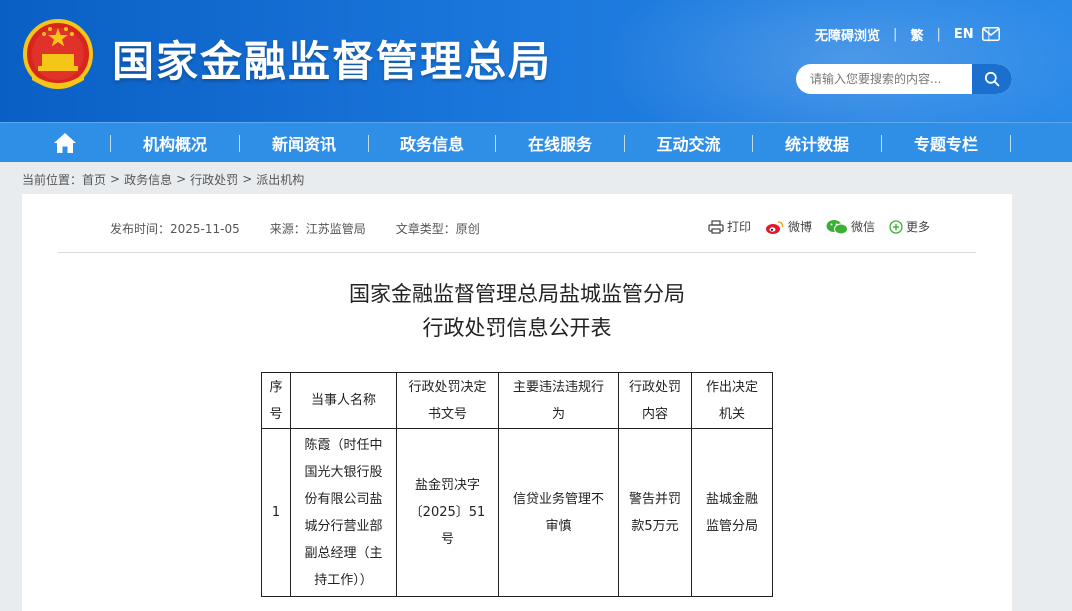 The width and height of the screenshot is (1072, 611). I want to click on article-title-line-1: 国家金融监督管理总局盐城监管分局, so click(517, 294).